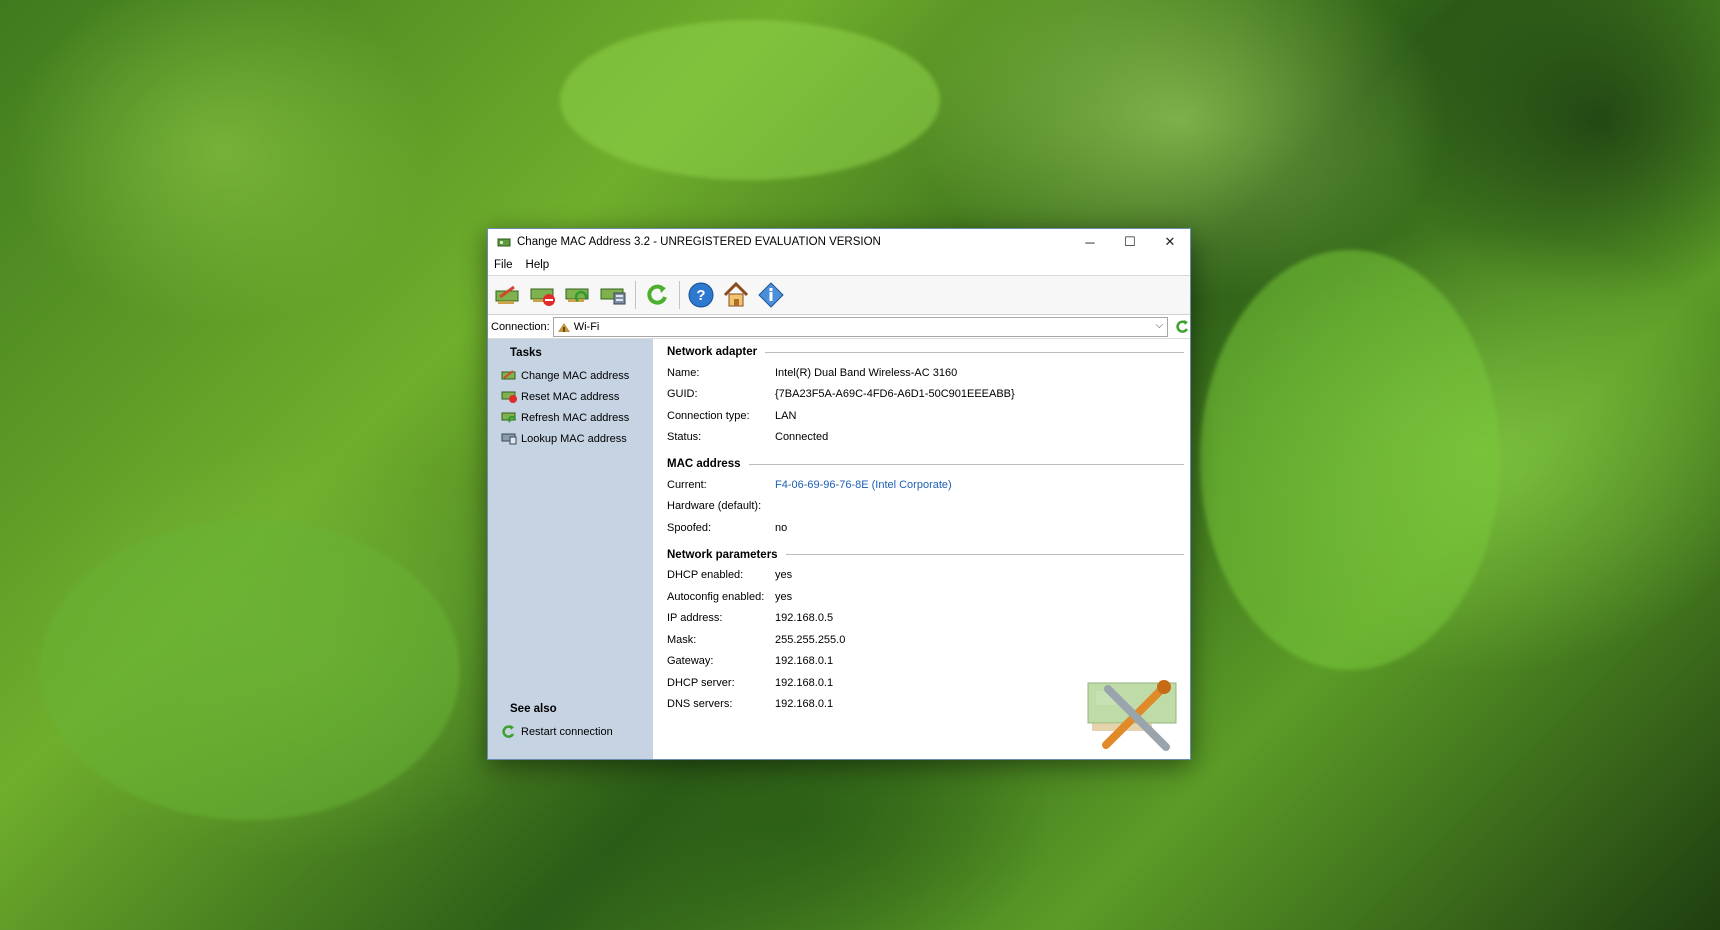  What do you see at coordinates (928, 597) in the screenshot?
I see `detail-row: Autoconfig enabled: yes` at bounding box center [928, 597].